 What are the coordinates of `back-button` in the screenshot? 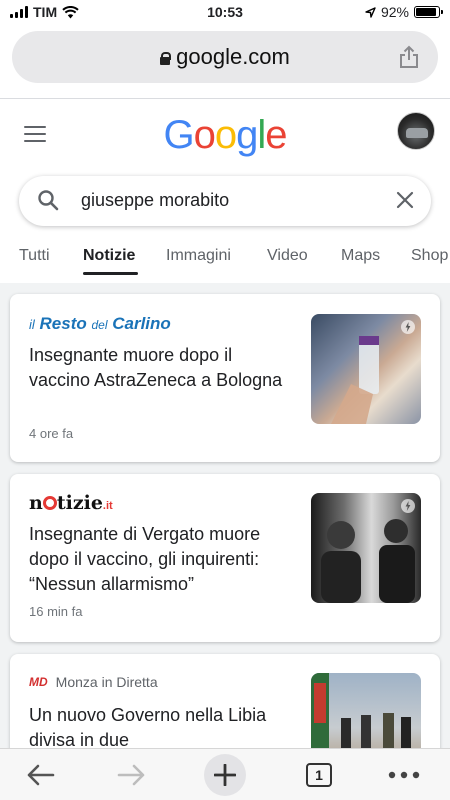 It's located at (40, 774).